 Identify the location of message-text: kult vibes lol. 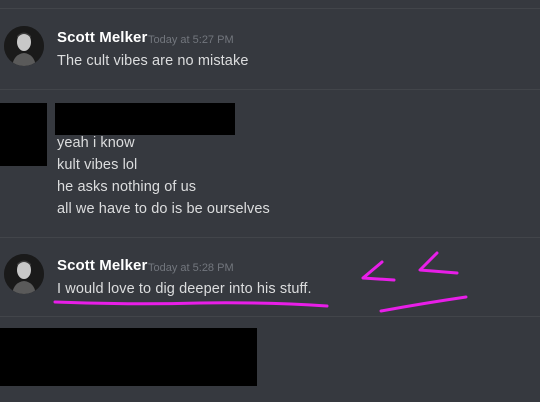
(97, 165).